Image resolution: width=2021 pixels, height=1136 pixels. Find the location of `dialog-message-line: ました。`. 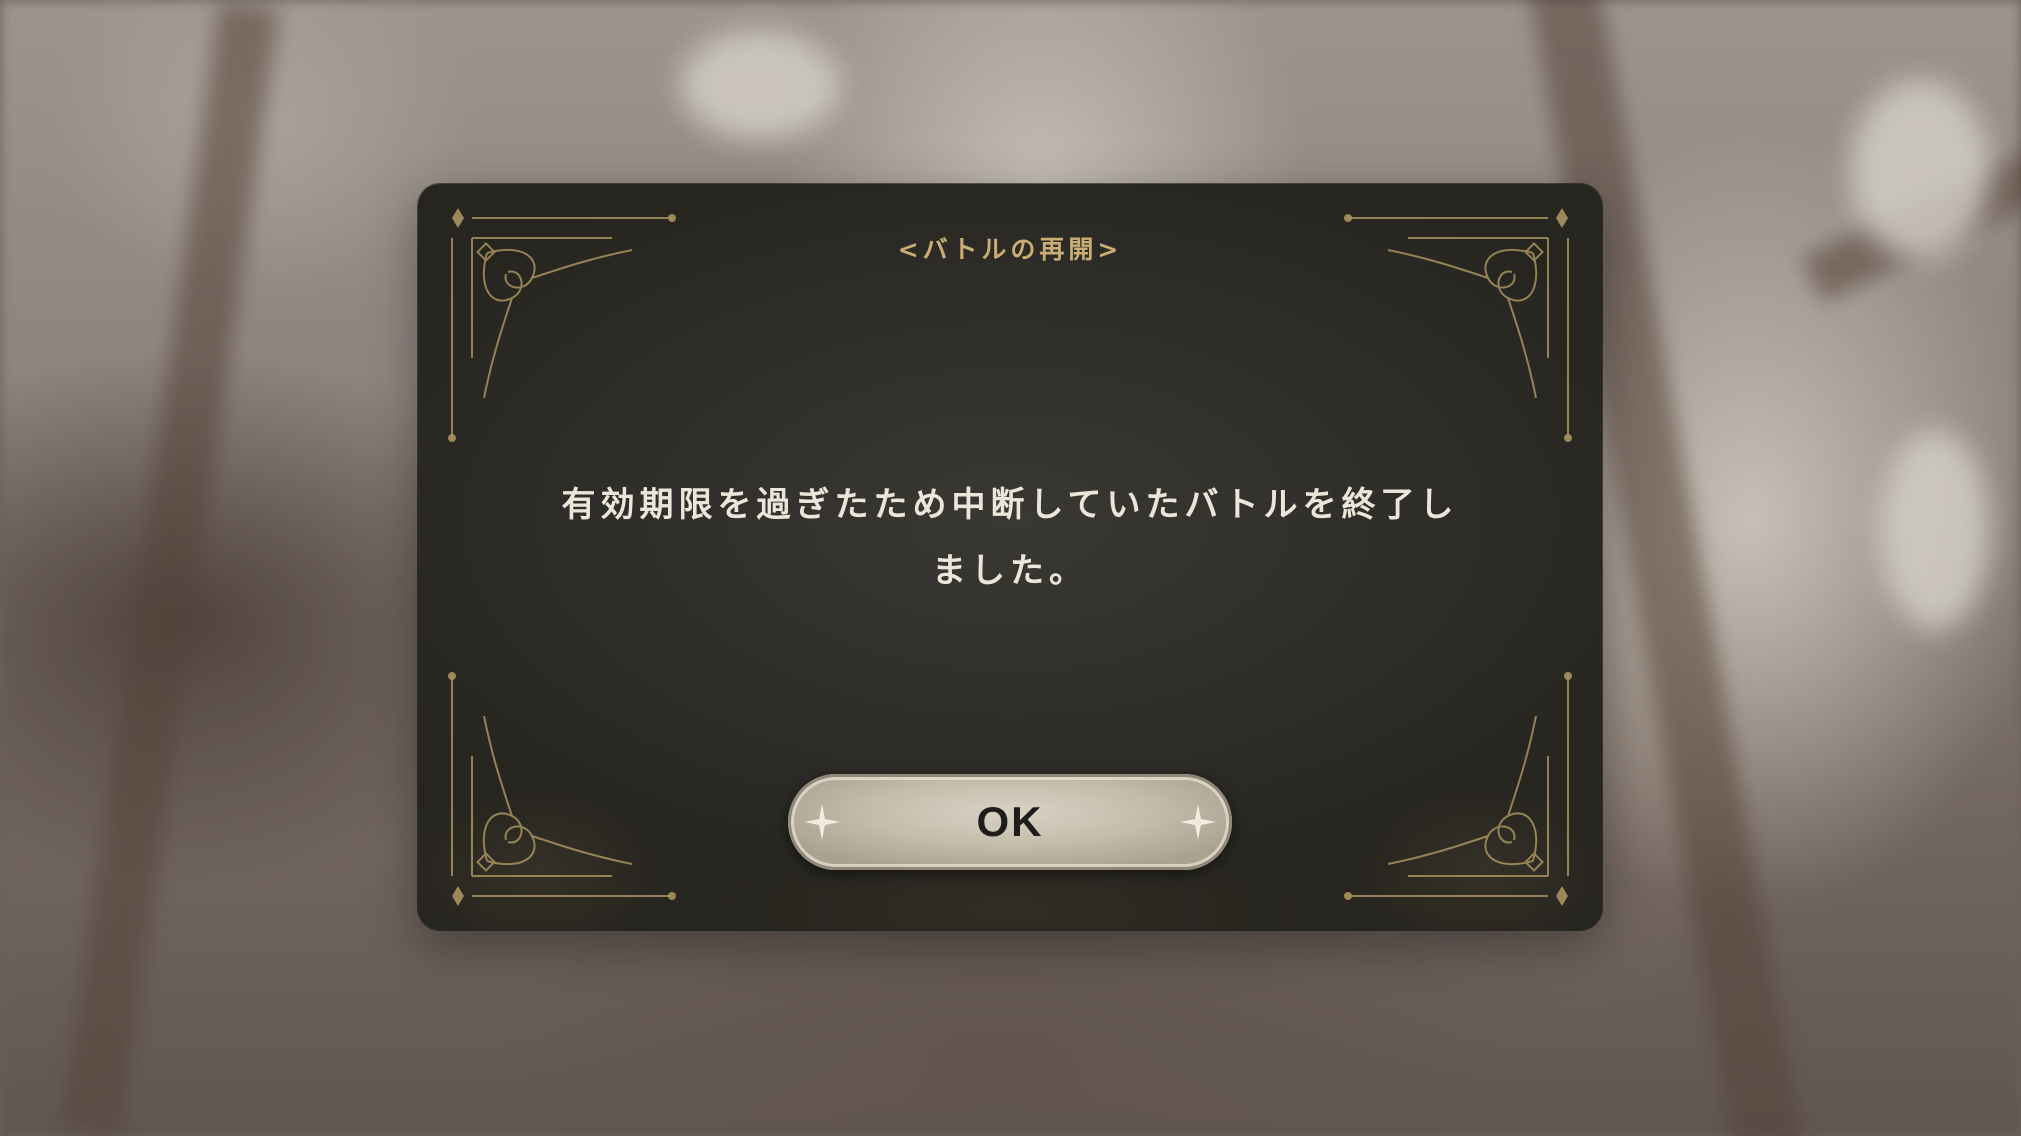

dialog-message-line: ました。 is located at coordinates (1010, 571).